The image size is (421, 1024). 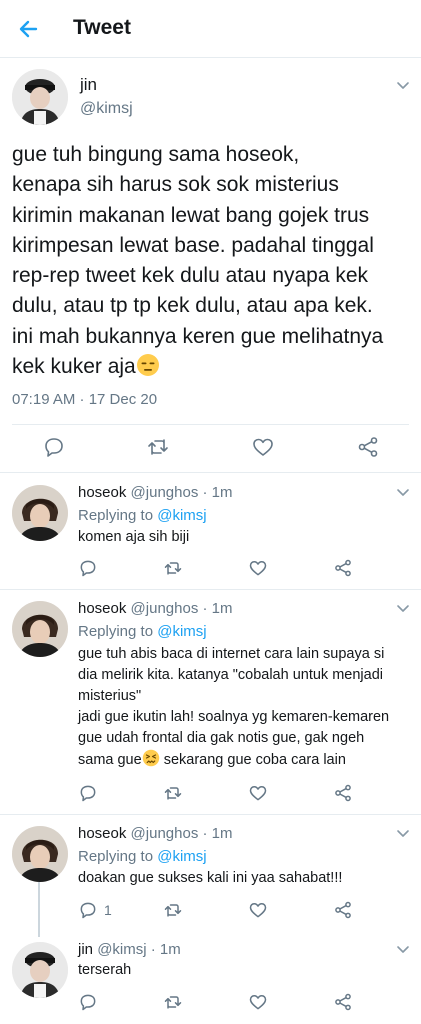 What do you see at coordinates (106, 109) in the screenshot?
I see `author-handle: @kimsj` at bounding box center [106, 109].